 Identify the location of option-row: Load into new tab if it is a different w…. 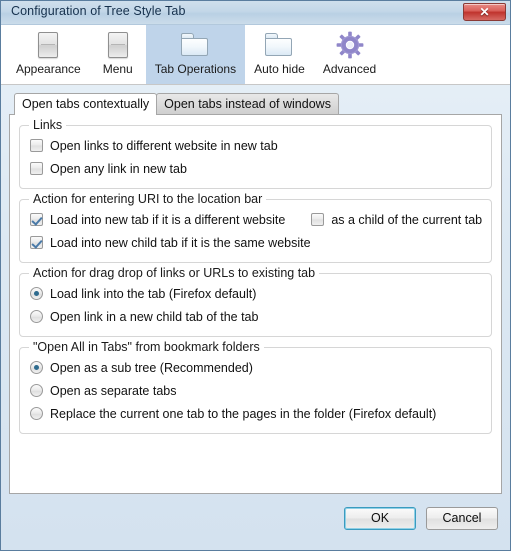
(256, 219).